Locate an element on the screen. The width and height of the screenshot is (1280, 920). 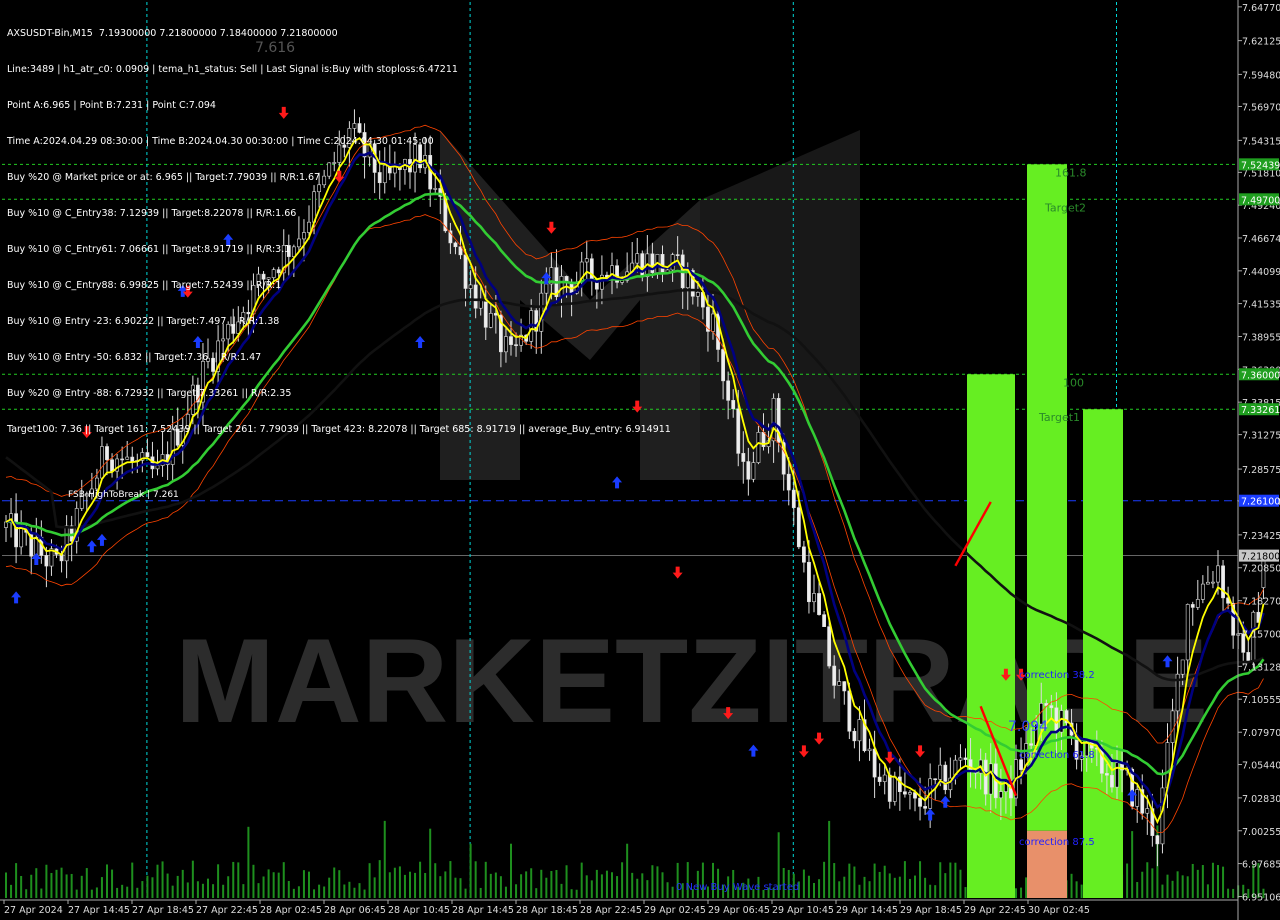
price-tick-label: 7.44099 is located at coordinates (1261, 272).